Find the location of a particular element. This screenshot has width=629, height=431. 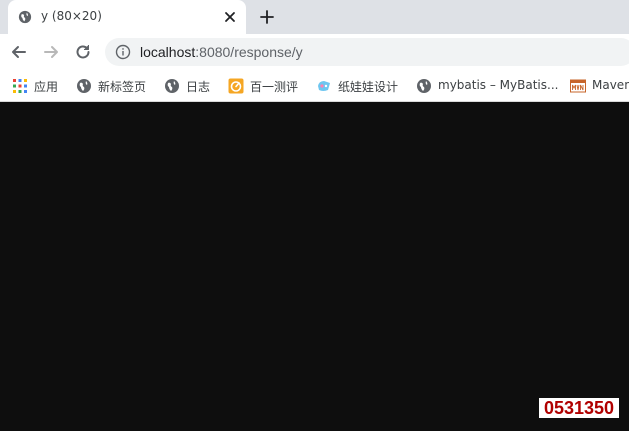

close-icon is located at coordinates (230, 17).